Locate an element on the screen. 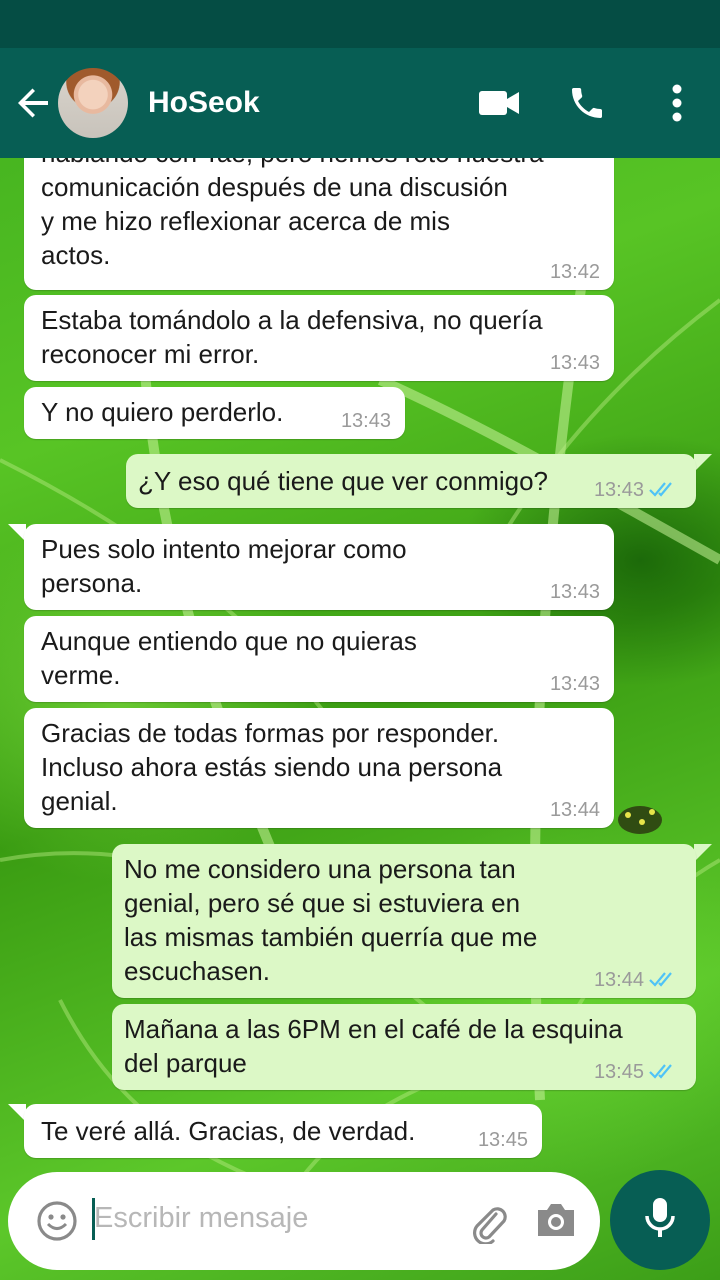 The image size is (720, 1280). message-text: Te veré allá. Gracias, de verdad. is located at coordinates (228, 1131).